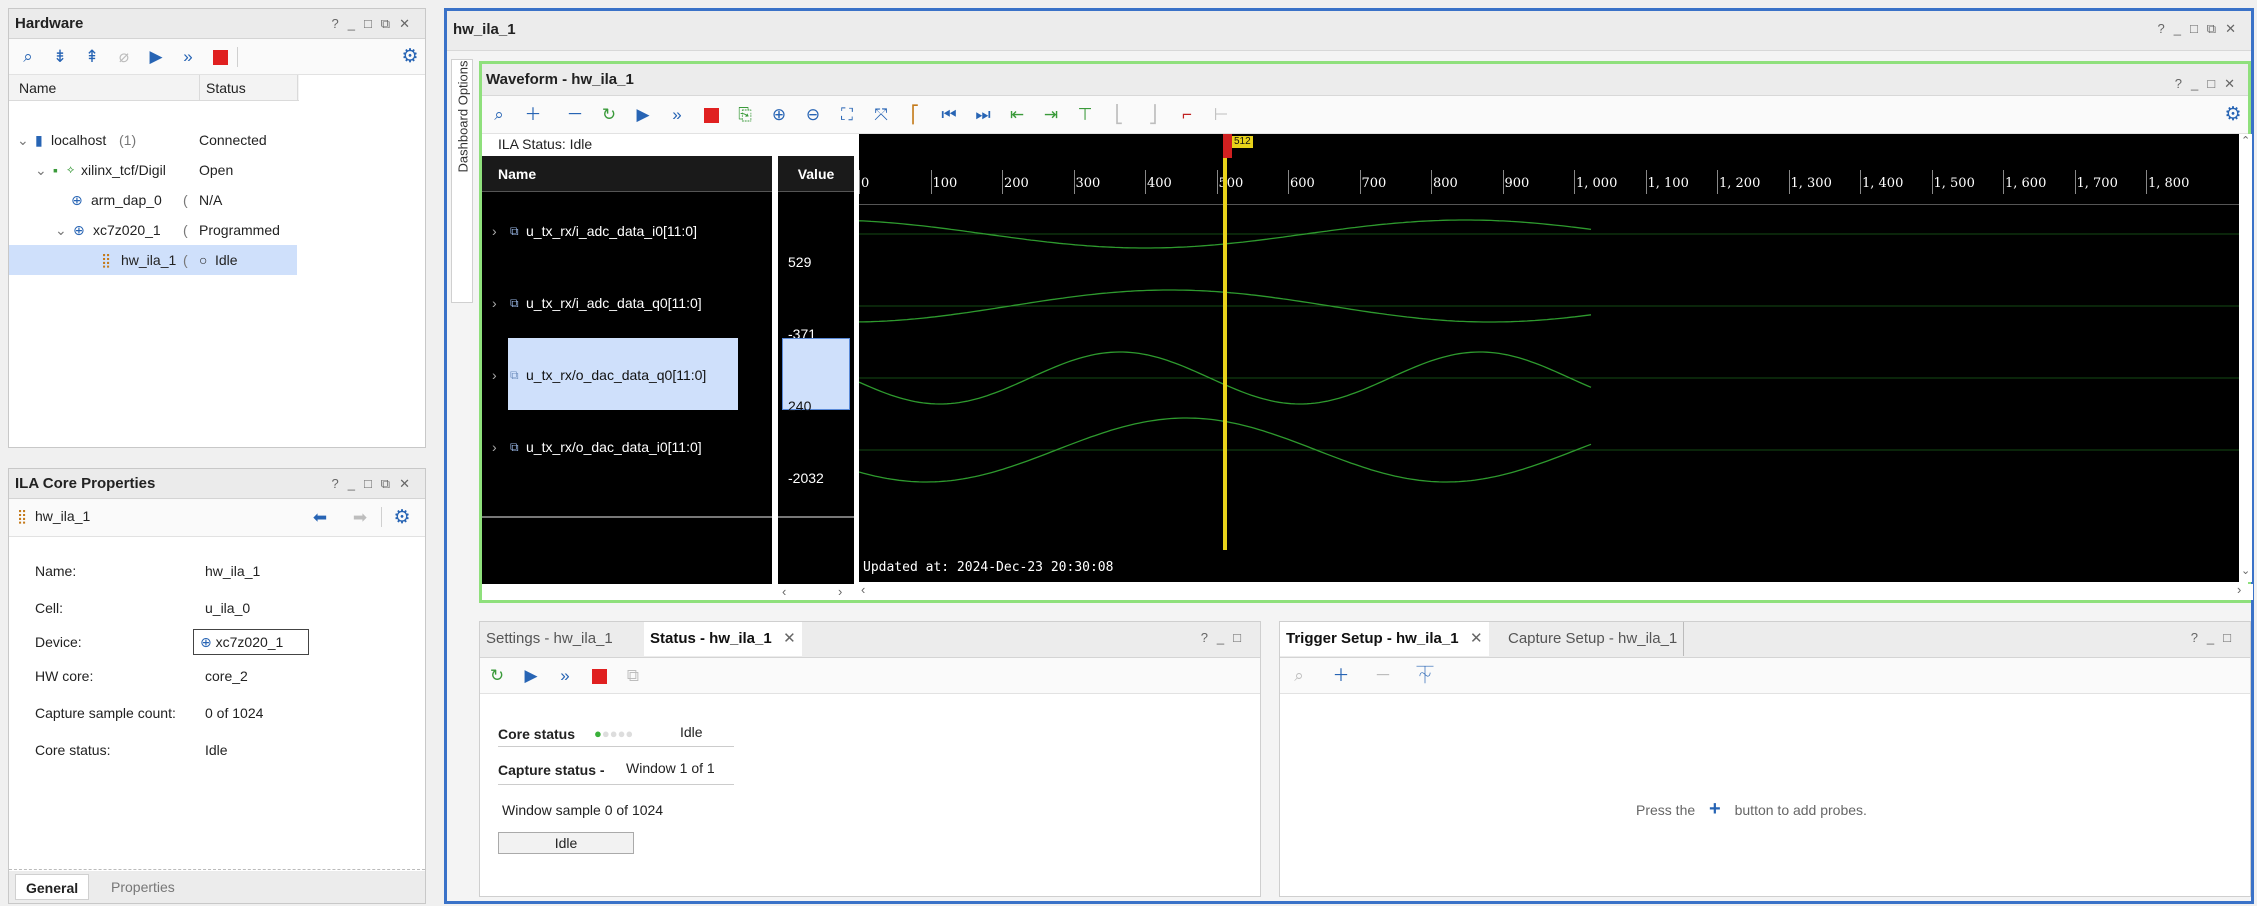 The height and width of the screenshot is (906, 2257). What do you see at coordinates (185, 260) in the screenshot?
I see `hardware-row-suffix: (` at bounding box center [185, 260].